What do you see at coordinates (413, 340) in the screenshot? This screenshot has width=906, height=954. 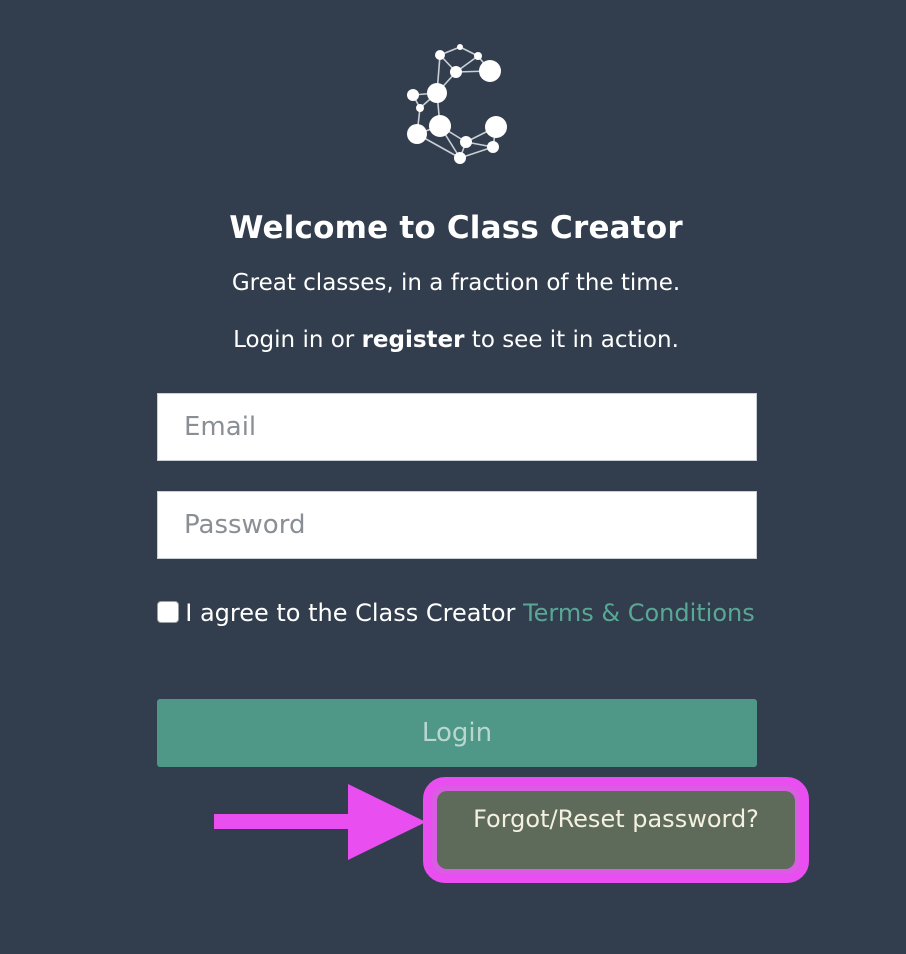 I see `register-link: register` at bounding box center [413, 340].